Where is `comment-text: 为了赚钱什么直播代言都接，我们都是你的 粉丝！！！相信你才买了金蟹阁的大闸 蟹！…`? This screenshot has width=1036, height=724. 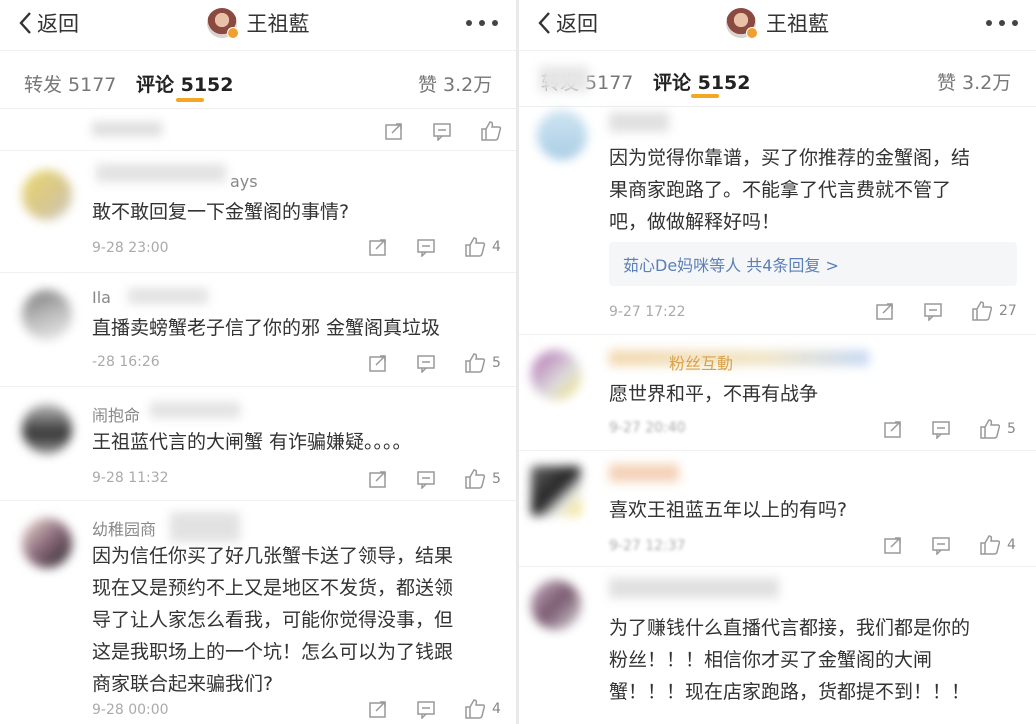
comment-text: 为了赚钱什么直播代言都接，我们都是你的 粉丝！！！相信你才买了金蟹阁的大闸 蟹！… is located at coordinates (789, 660).